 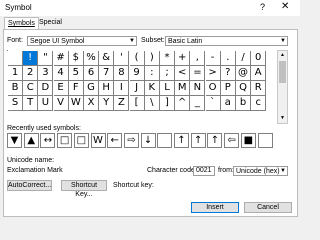 I want to click on symbol-cell: <, so click(x=183, y=73).